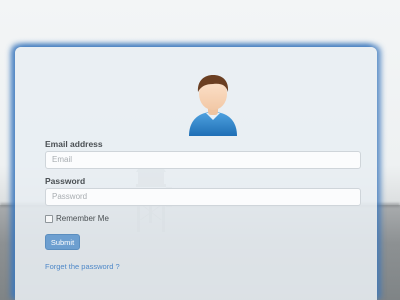 This screenshot has width=400, height=300. Describe the element at coordinates (65, 181) in the screenshot. I see `password-label: Password` at that location.